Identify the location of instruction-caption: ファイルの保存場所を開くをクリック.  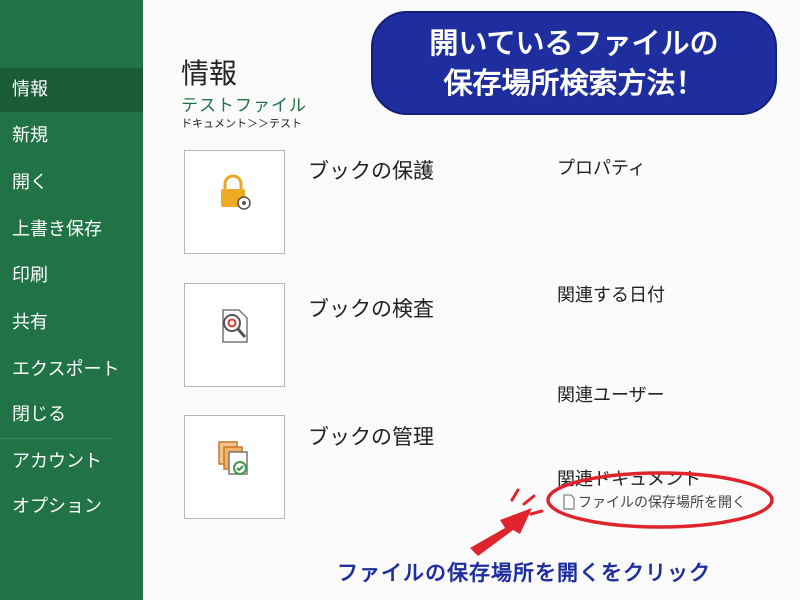
(524, 573).